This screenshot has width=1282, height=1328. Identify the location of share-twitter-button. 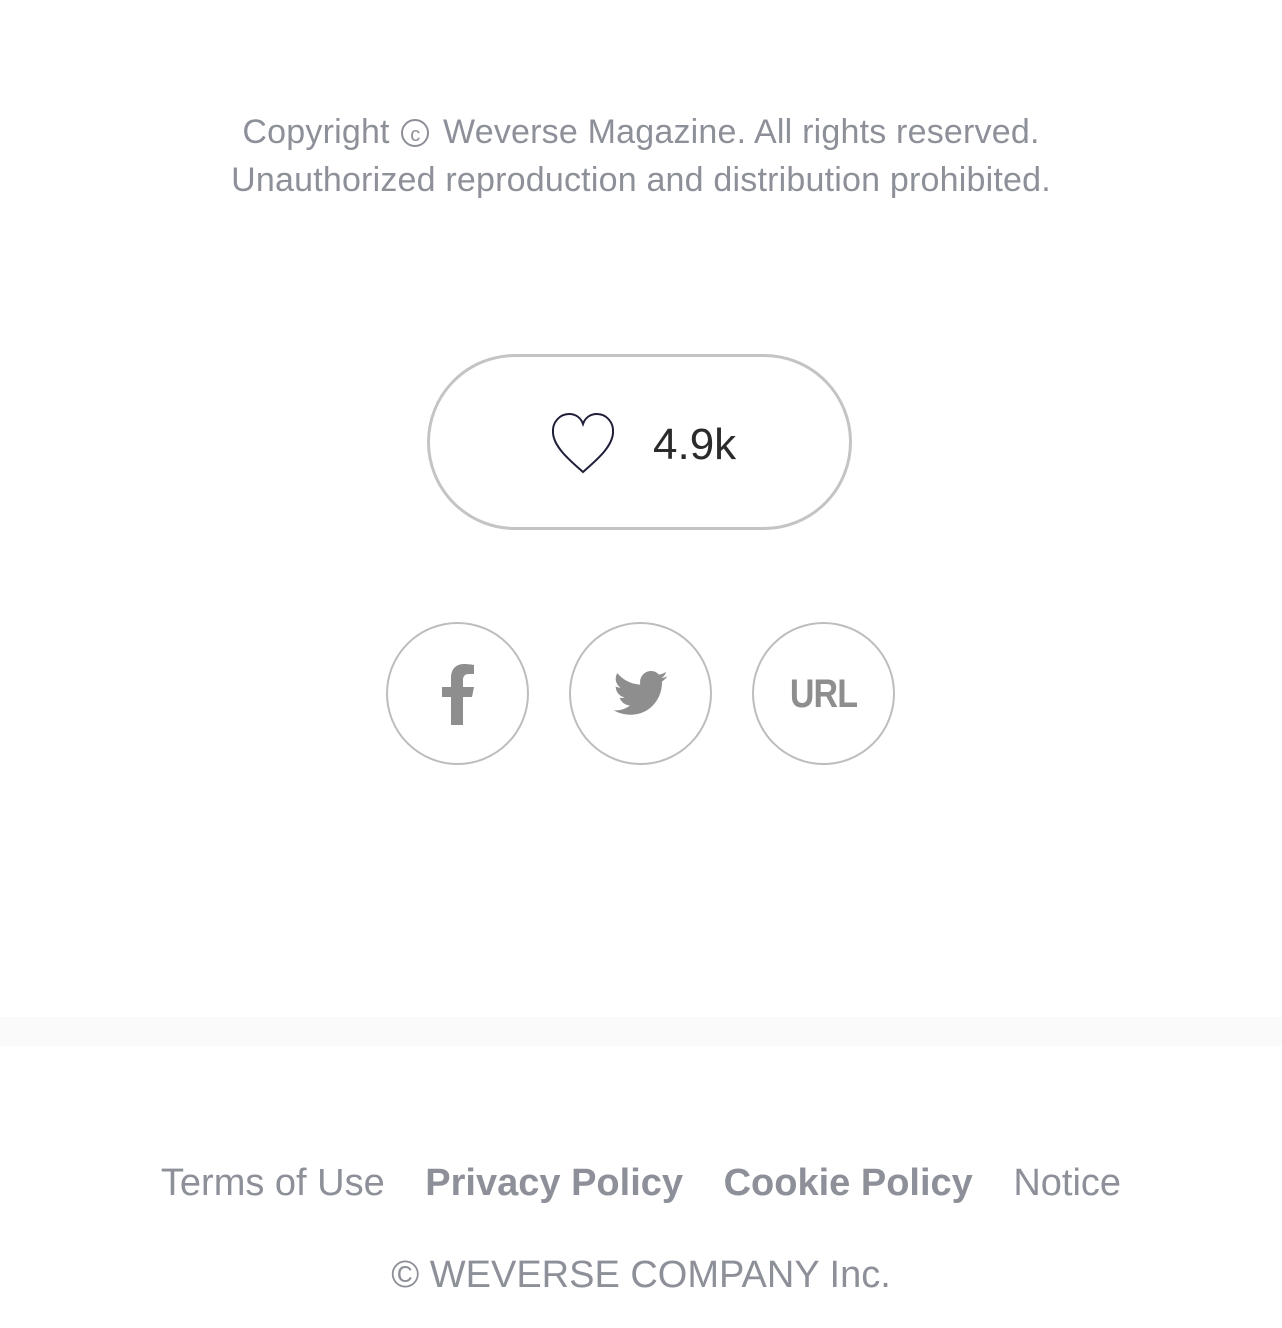
(640, 693).